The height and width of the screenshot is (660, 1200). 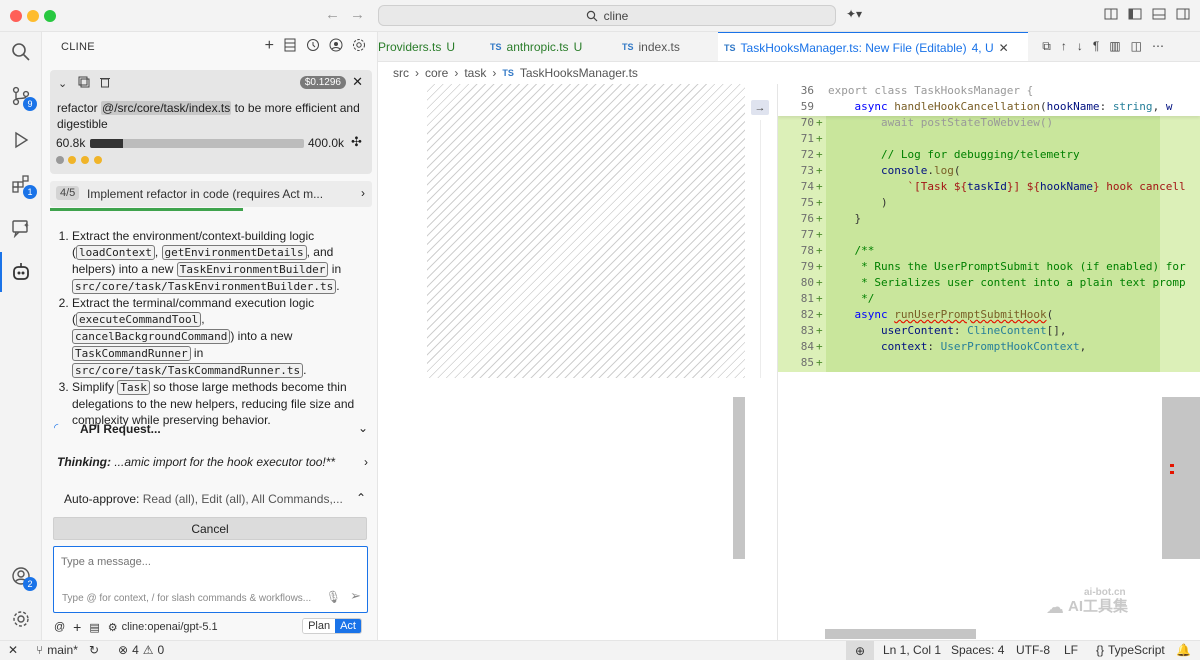 What do you see at coordinates (401, 73) in the screenshot?
I see `breadcrumb-item: src` at bounding box center [401, 73].